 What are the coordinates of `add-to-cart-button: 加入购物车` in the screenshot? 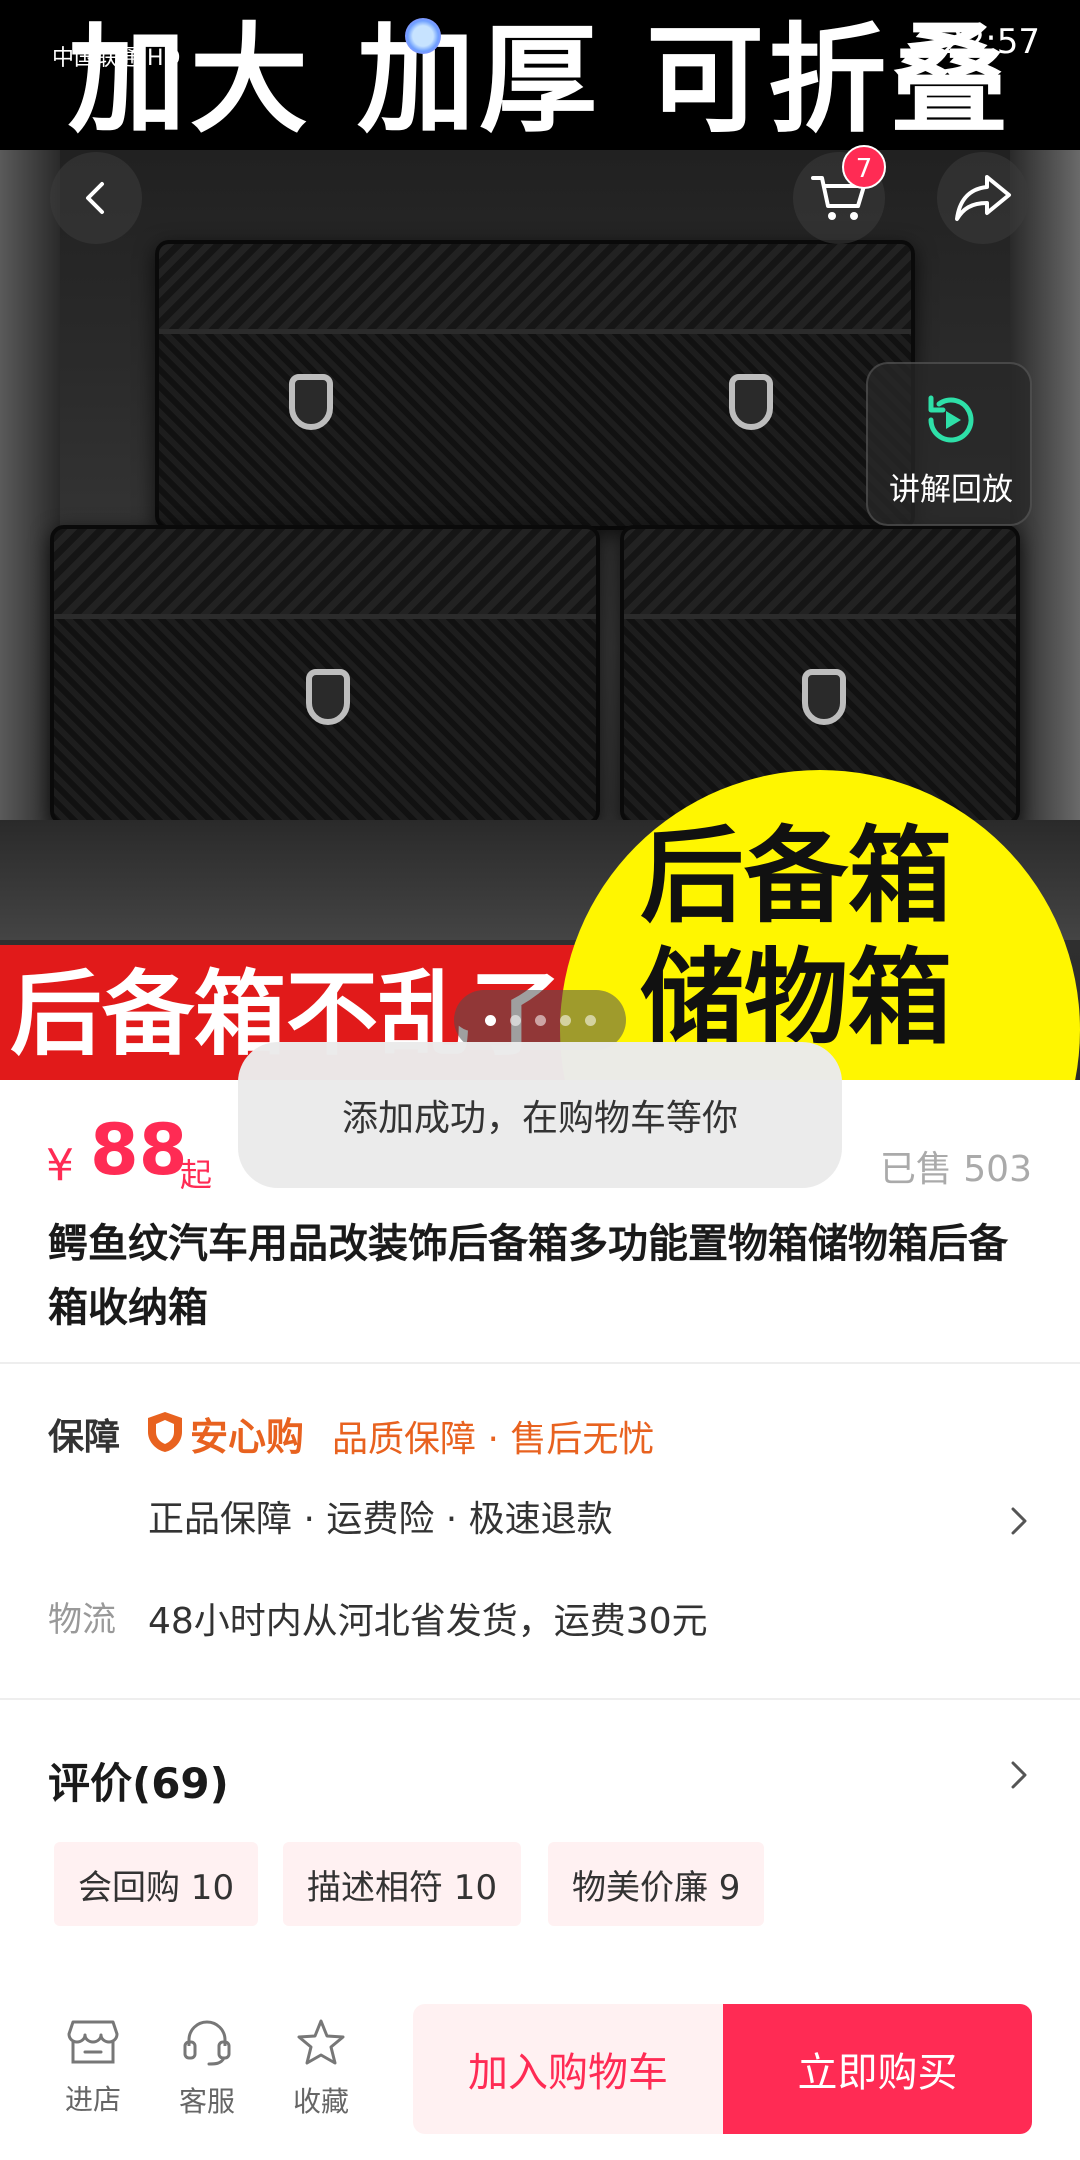 It's located at (568, 2069).